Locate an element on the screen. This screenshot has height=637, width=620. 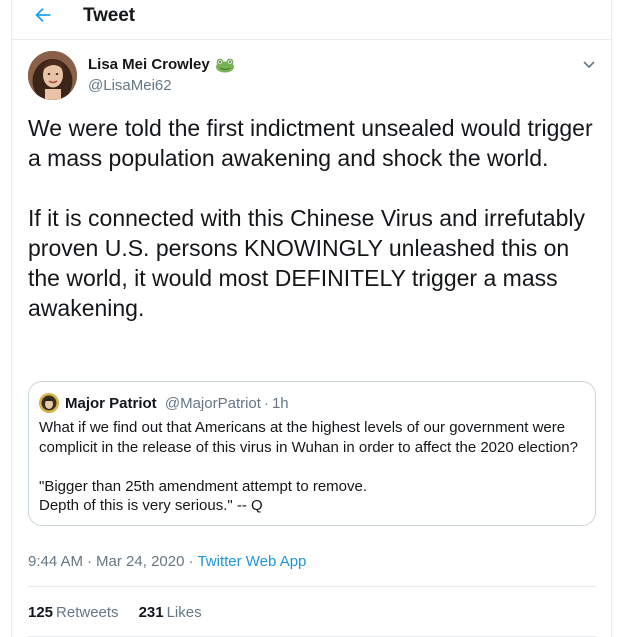
page-title: Tweet is located at coordinates (109, 15).